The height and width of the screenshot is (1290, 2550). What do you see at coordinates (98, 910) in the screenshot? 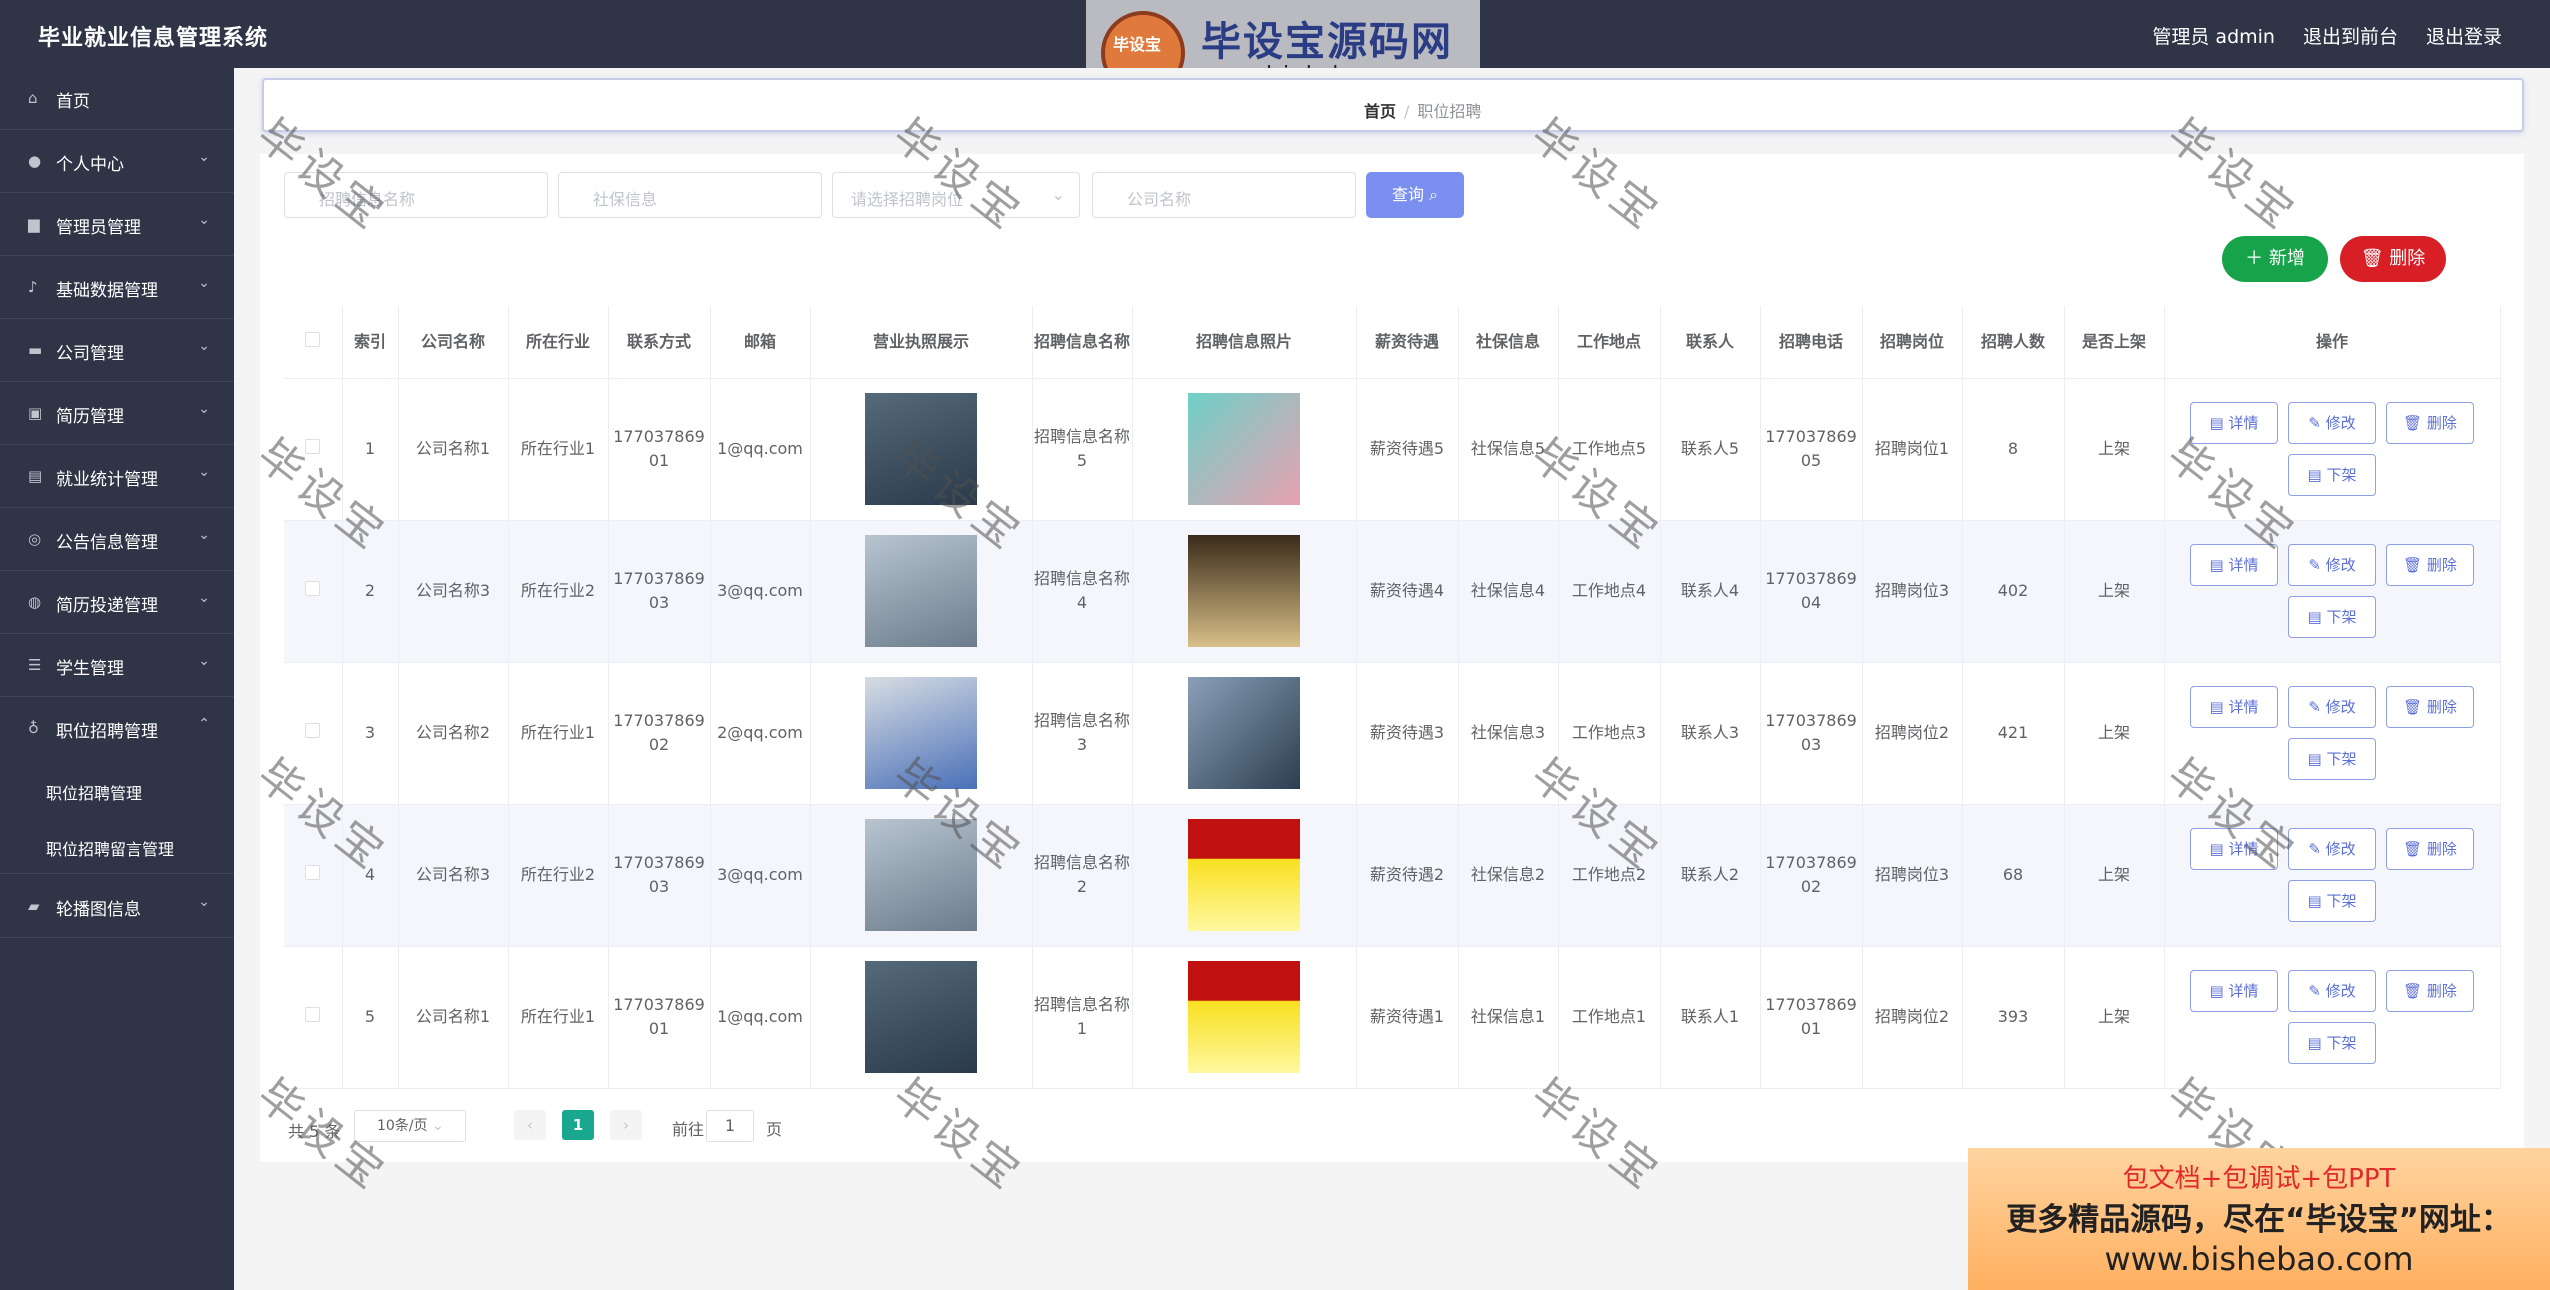
I see `sidebar-item-label: 轮播图信息` at bounding box center [98, 910].